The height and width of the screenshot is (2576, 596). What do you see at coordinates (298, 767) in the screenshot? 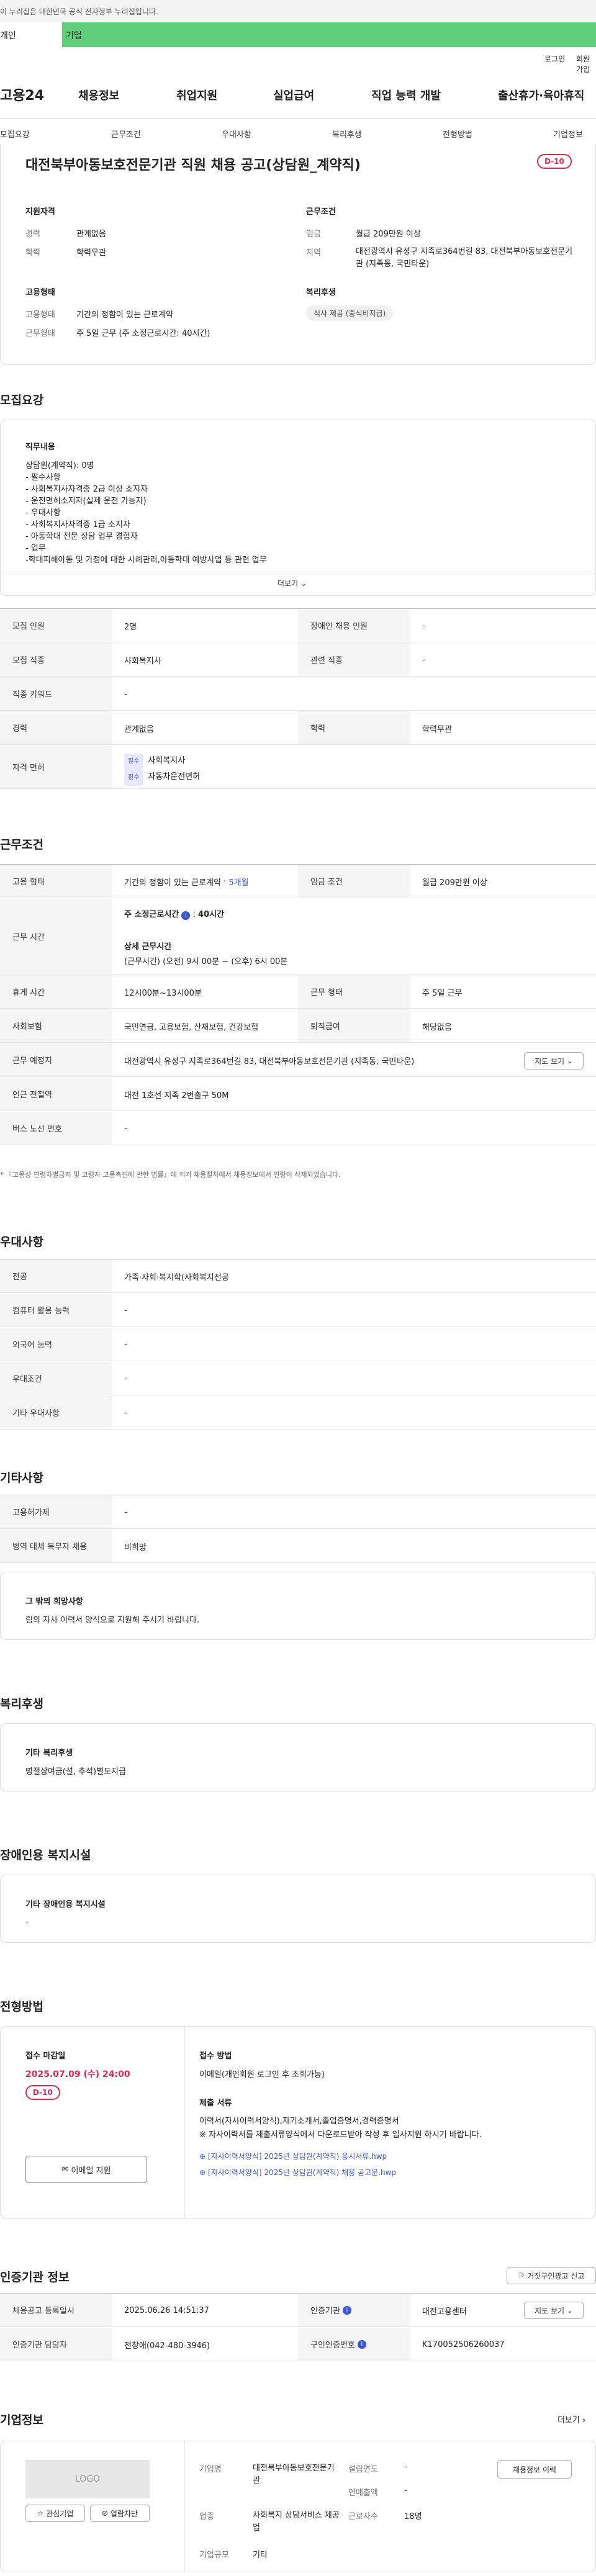
I see `table-row: 자격 면허 필수 사회복지사 필수 자동차운전면허` at bounding box center [298, 767].